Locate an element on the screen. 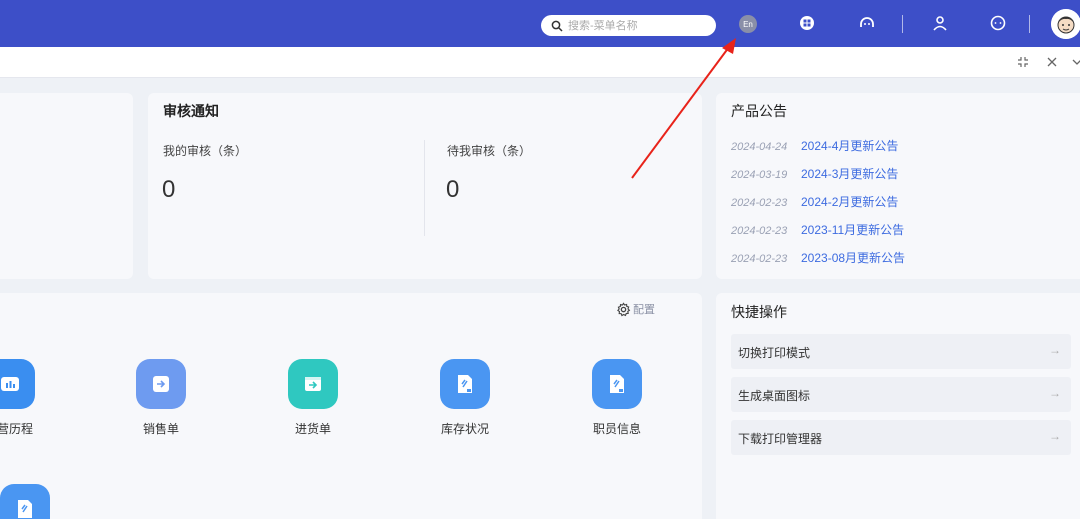 This screenshot has height=519, width=1080. document-icon is located at coordinates (25, 501).